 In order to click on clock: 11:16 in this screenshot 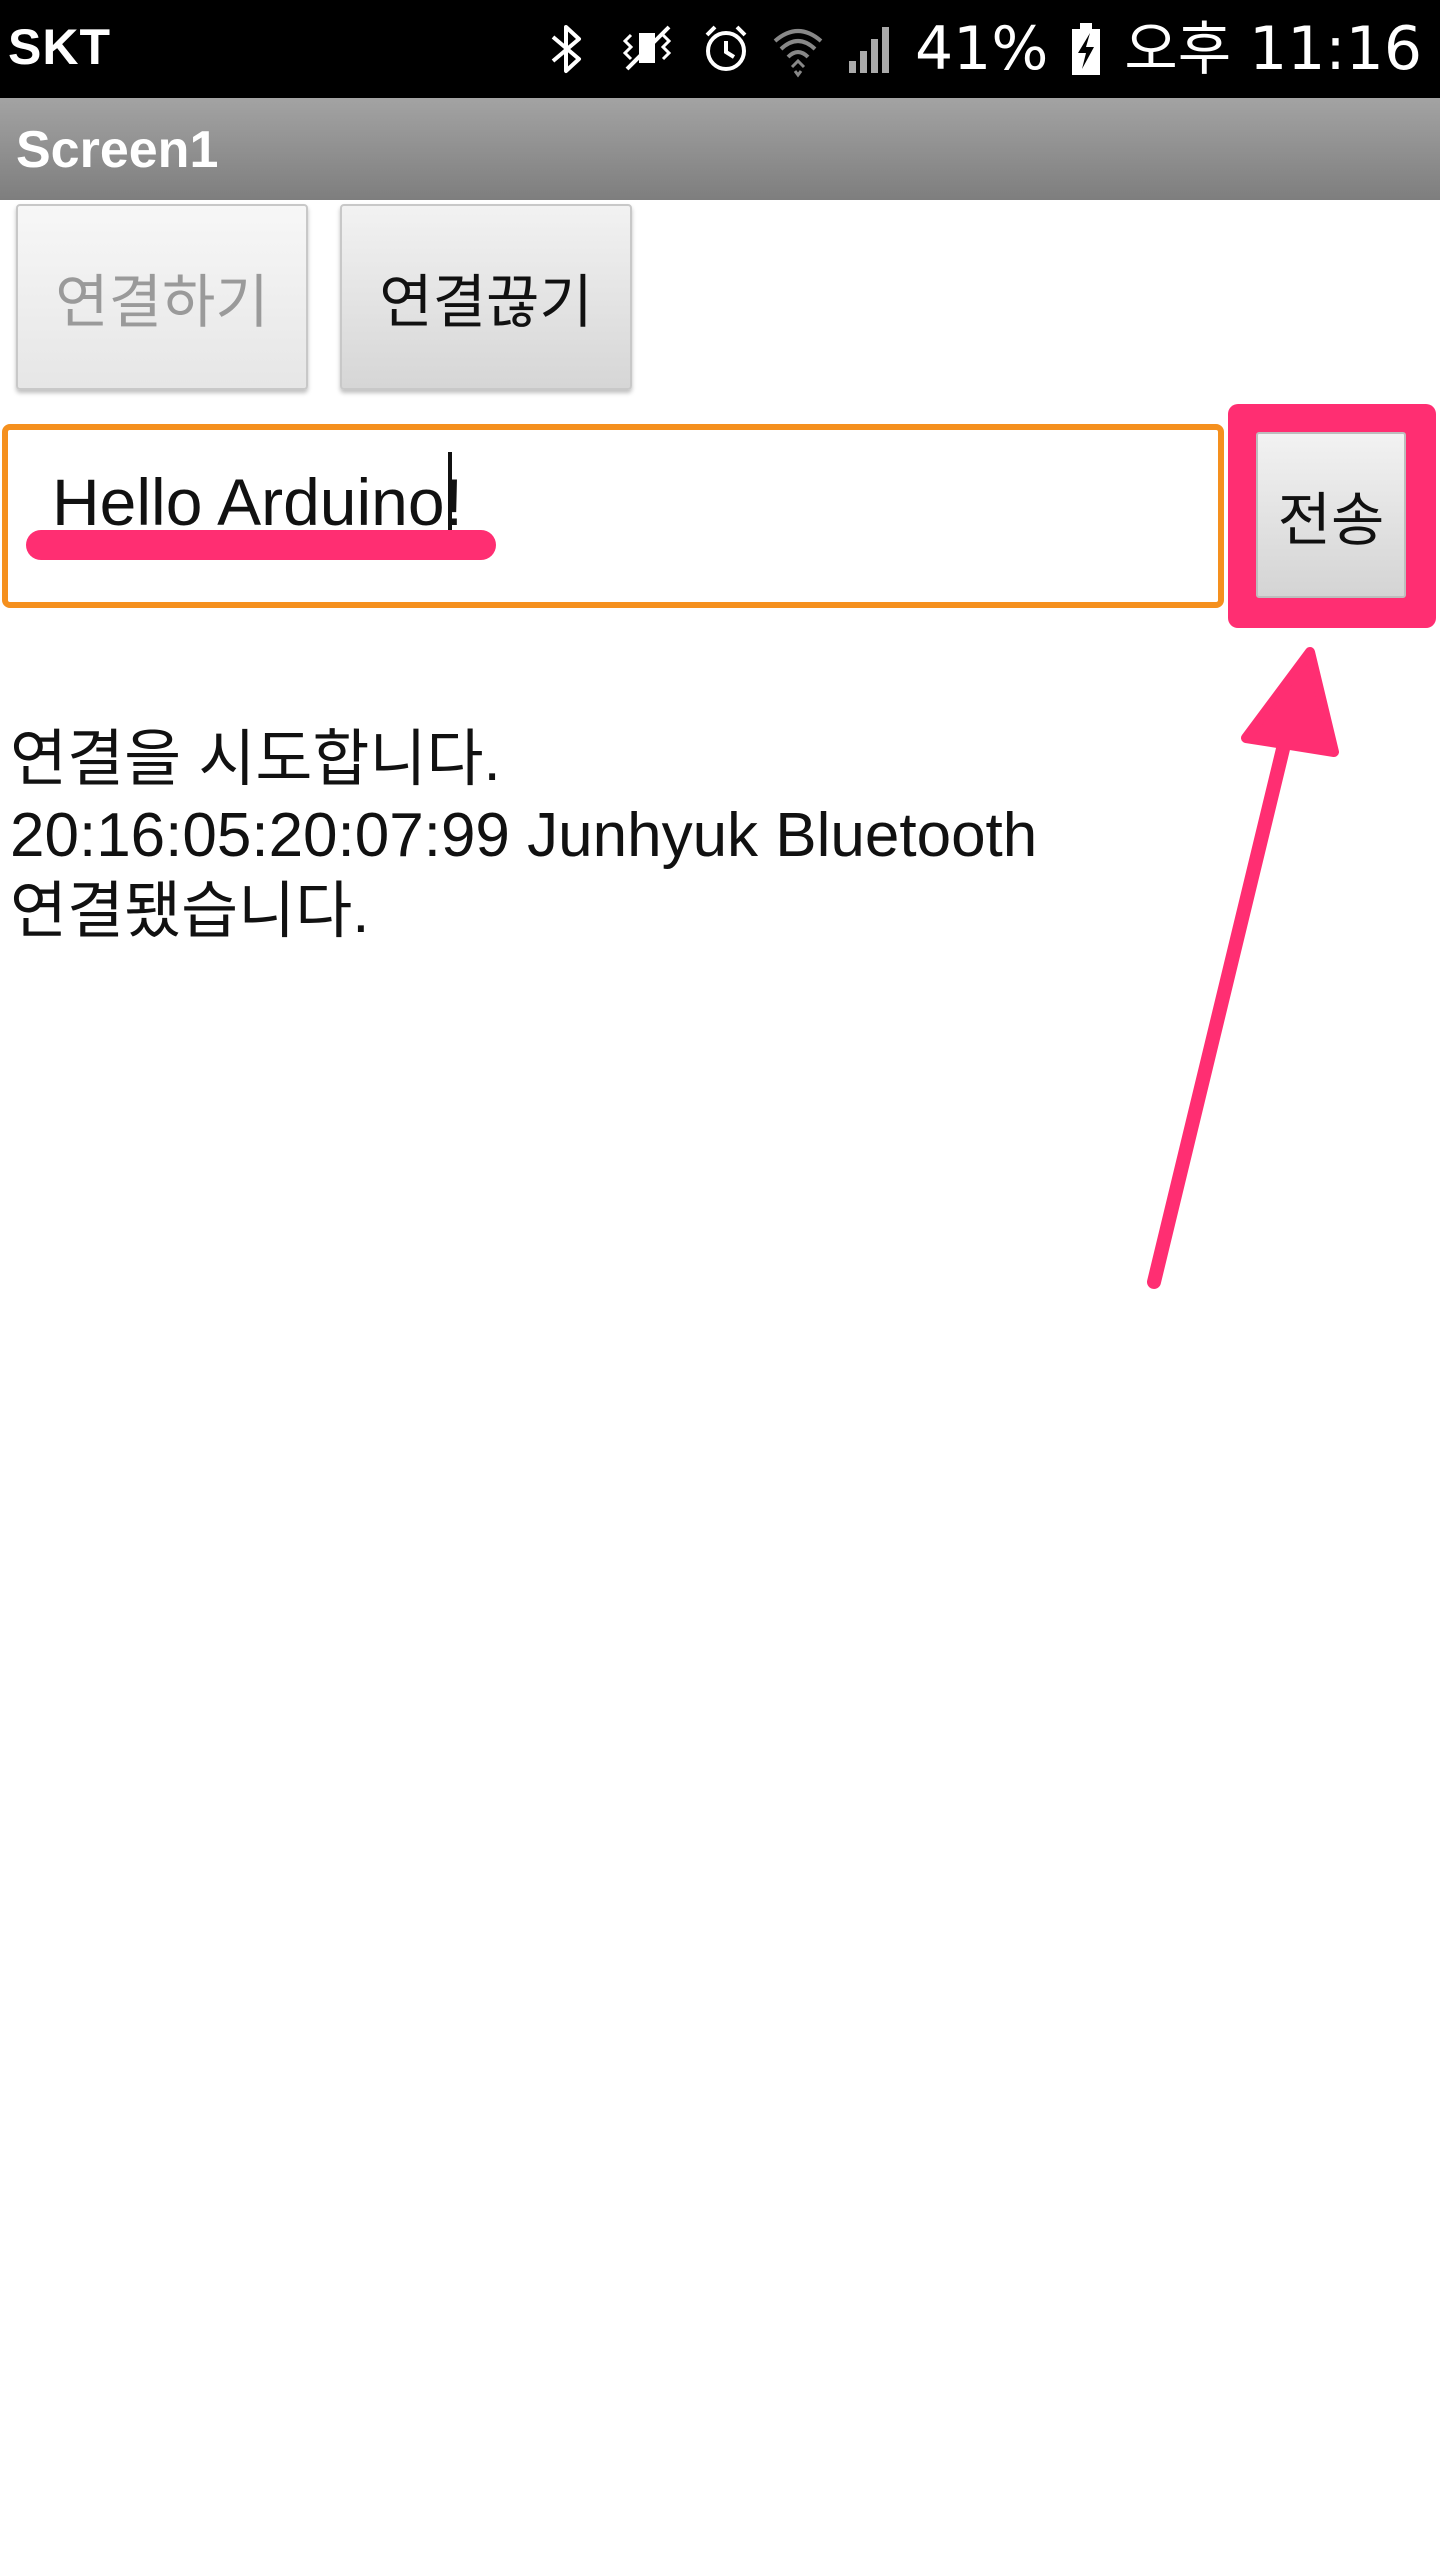, I will do `click(1335, 49)`.